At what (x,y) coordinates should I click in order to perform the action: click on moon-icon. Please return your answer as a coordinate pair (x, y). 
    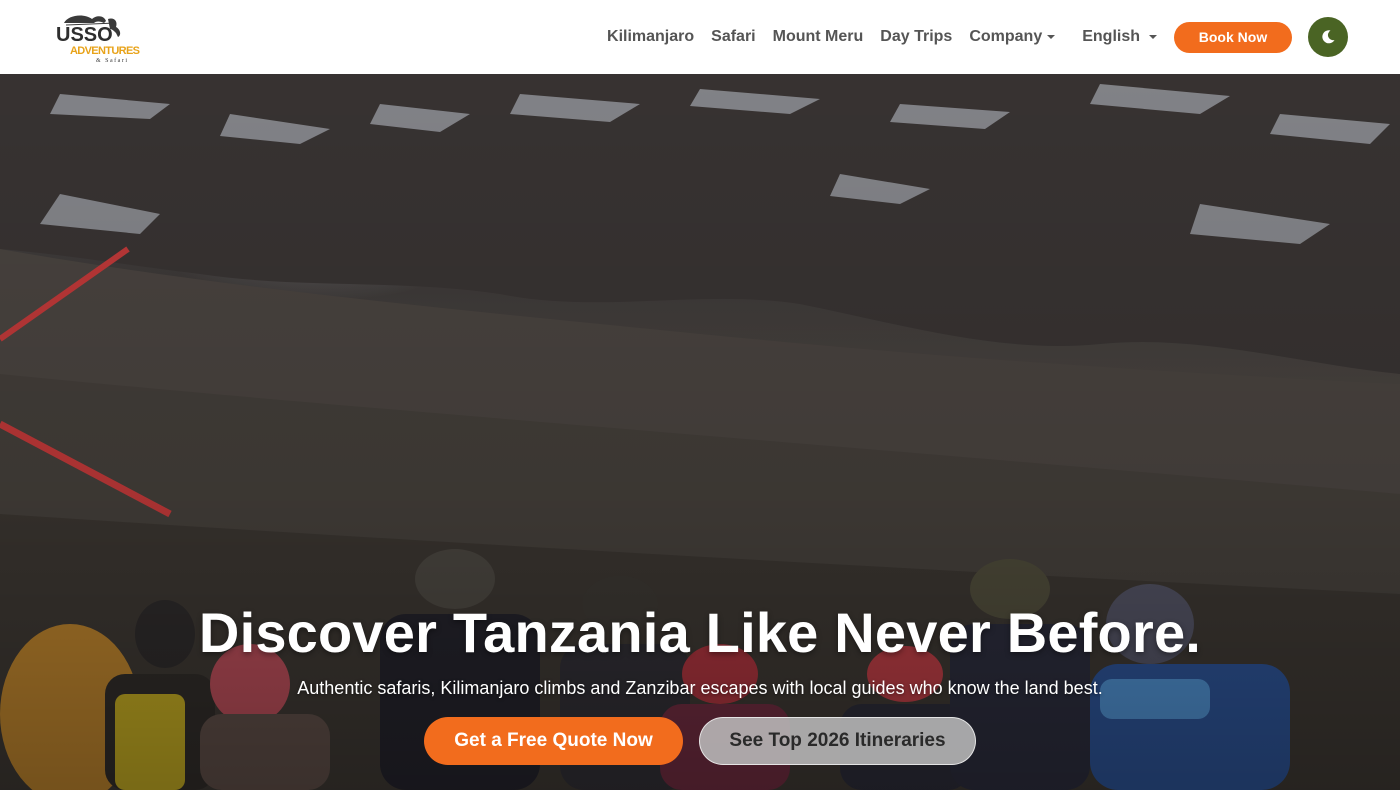
    Looking at the image, I should click on (1328, 37).